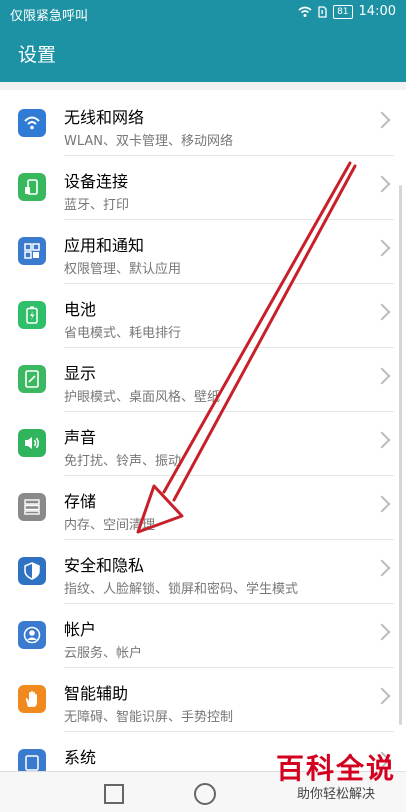 The image size is (406, 812). I want to click on sound-icon, so click(32, 443).